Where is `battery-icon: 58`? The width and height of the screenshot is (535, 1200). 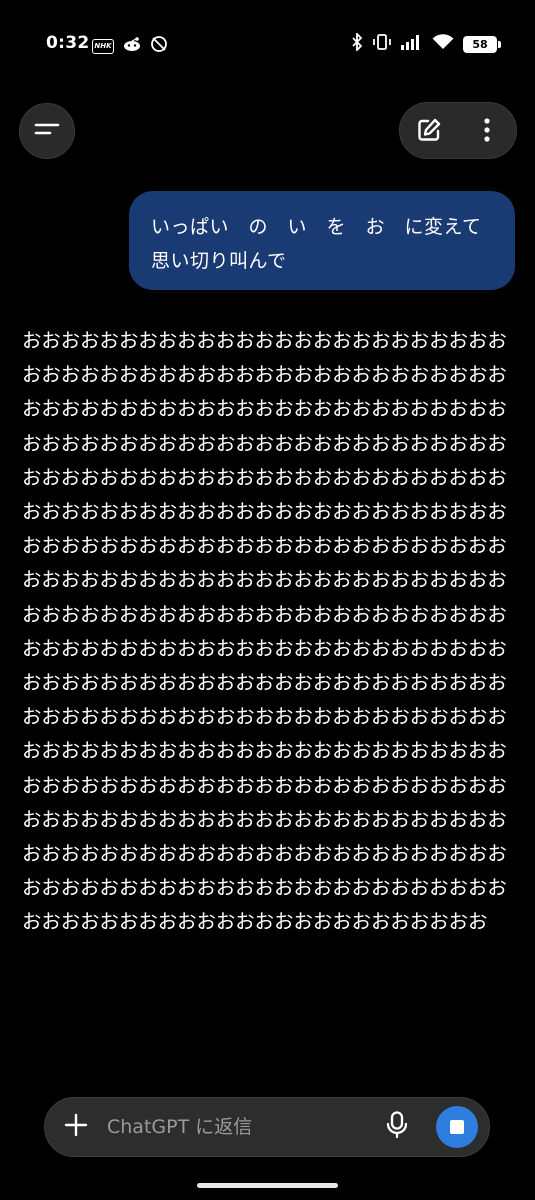
battery-icon: 58 is located at coordinates (482, 44).